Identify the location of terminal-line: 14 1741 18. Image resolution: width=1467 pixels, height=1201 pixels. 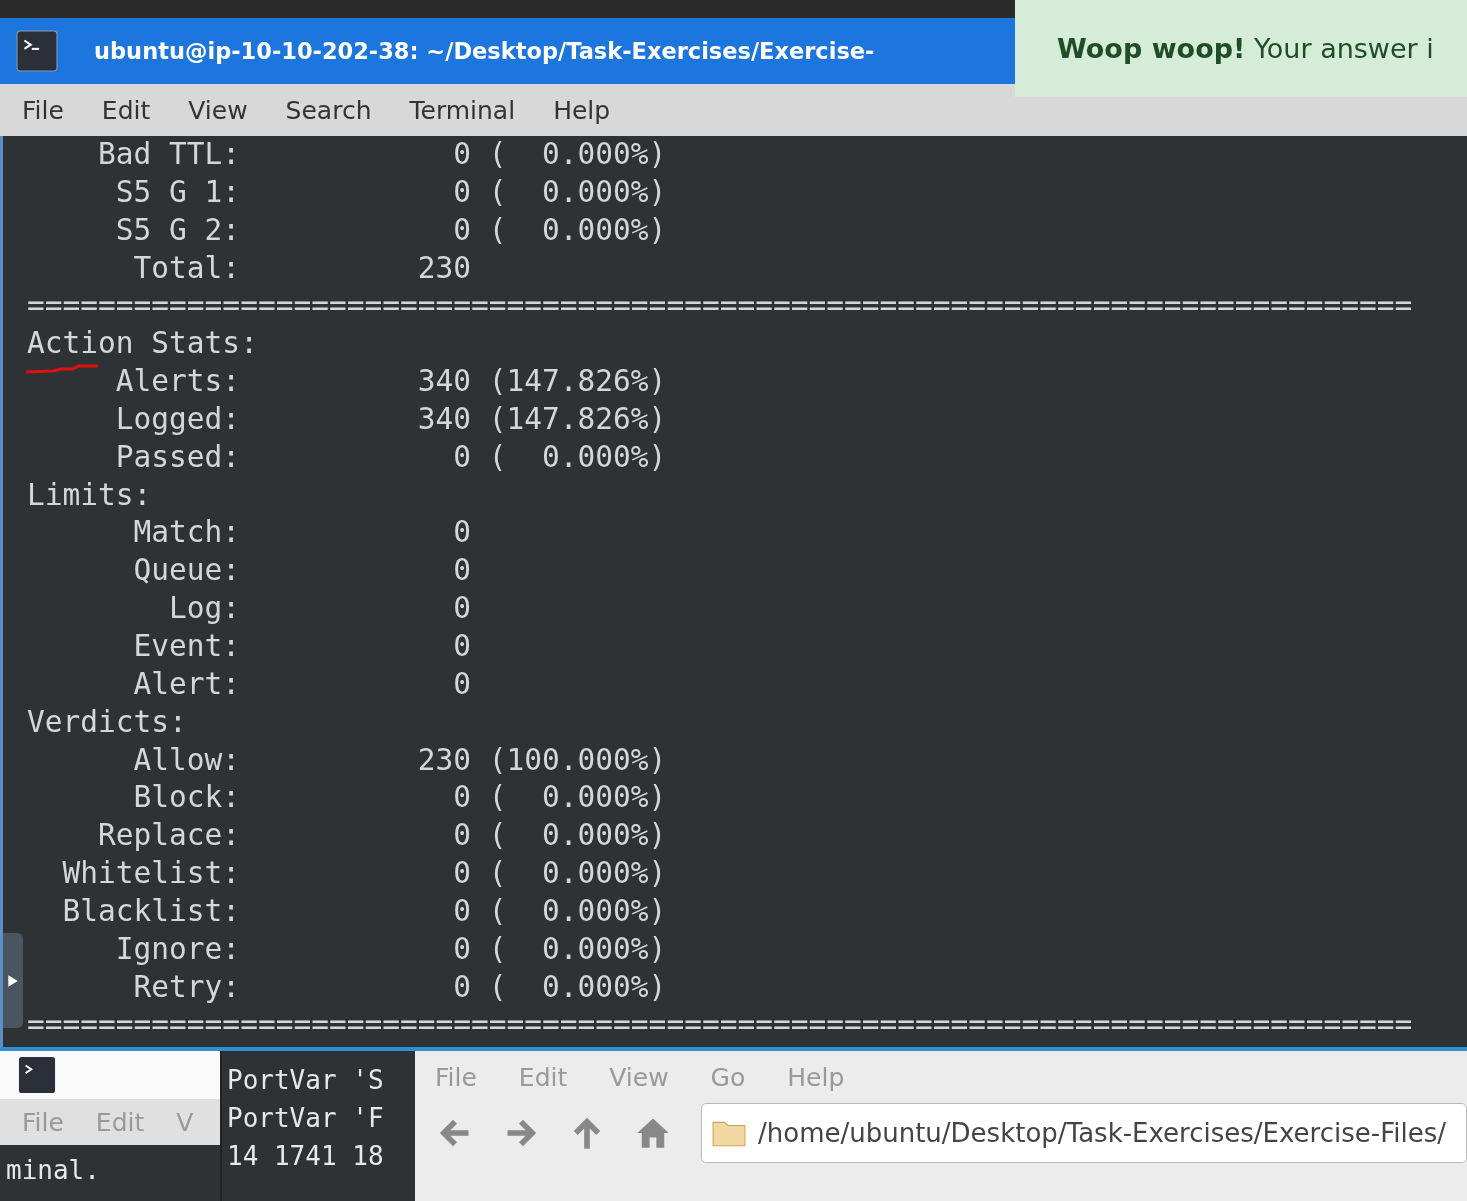
(306, 1156).